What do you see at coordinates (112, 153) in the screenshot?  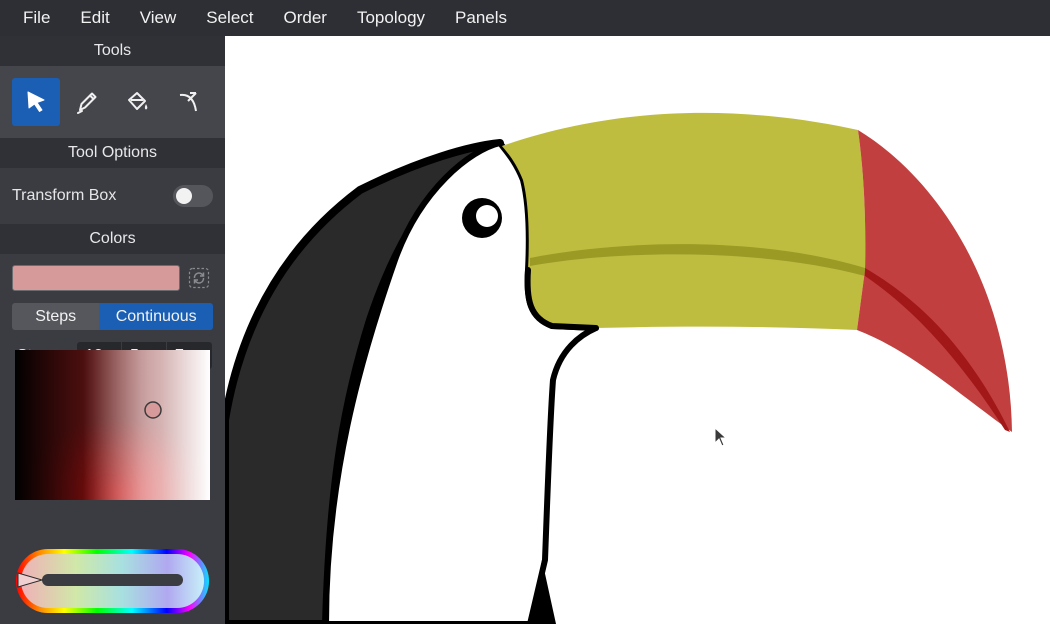 I see `tool-options-header: Tool Options` at bounding box center [112, 153].